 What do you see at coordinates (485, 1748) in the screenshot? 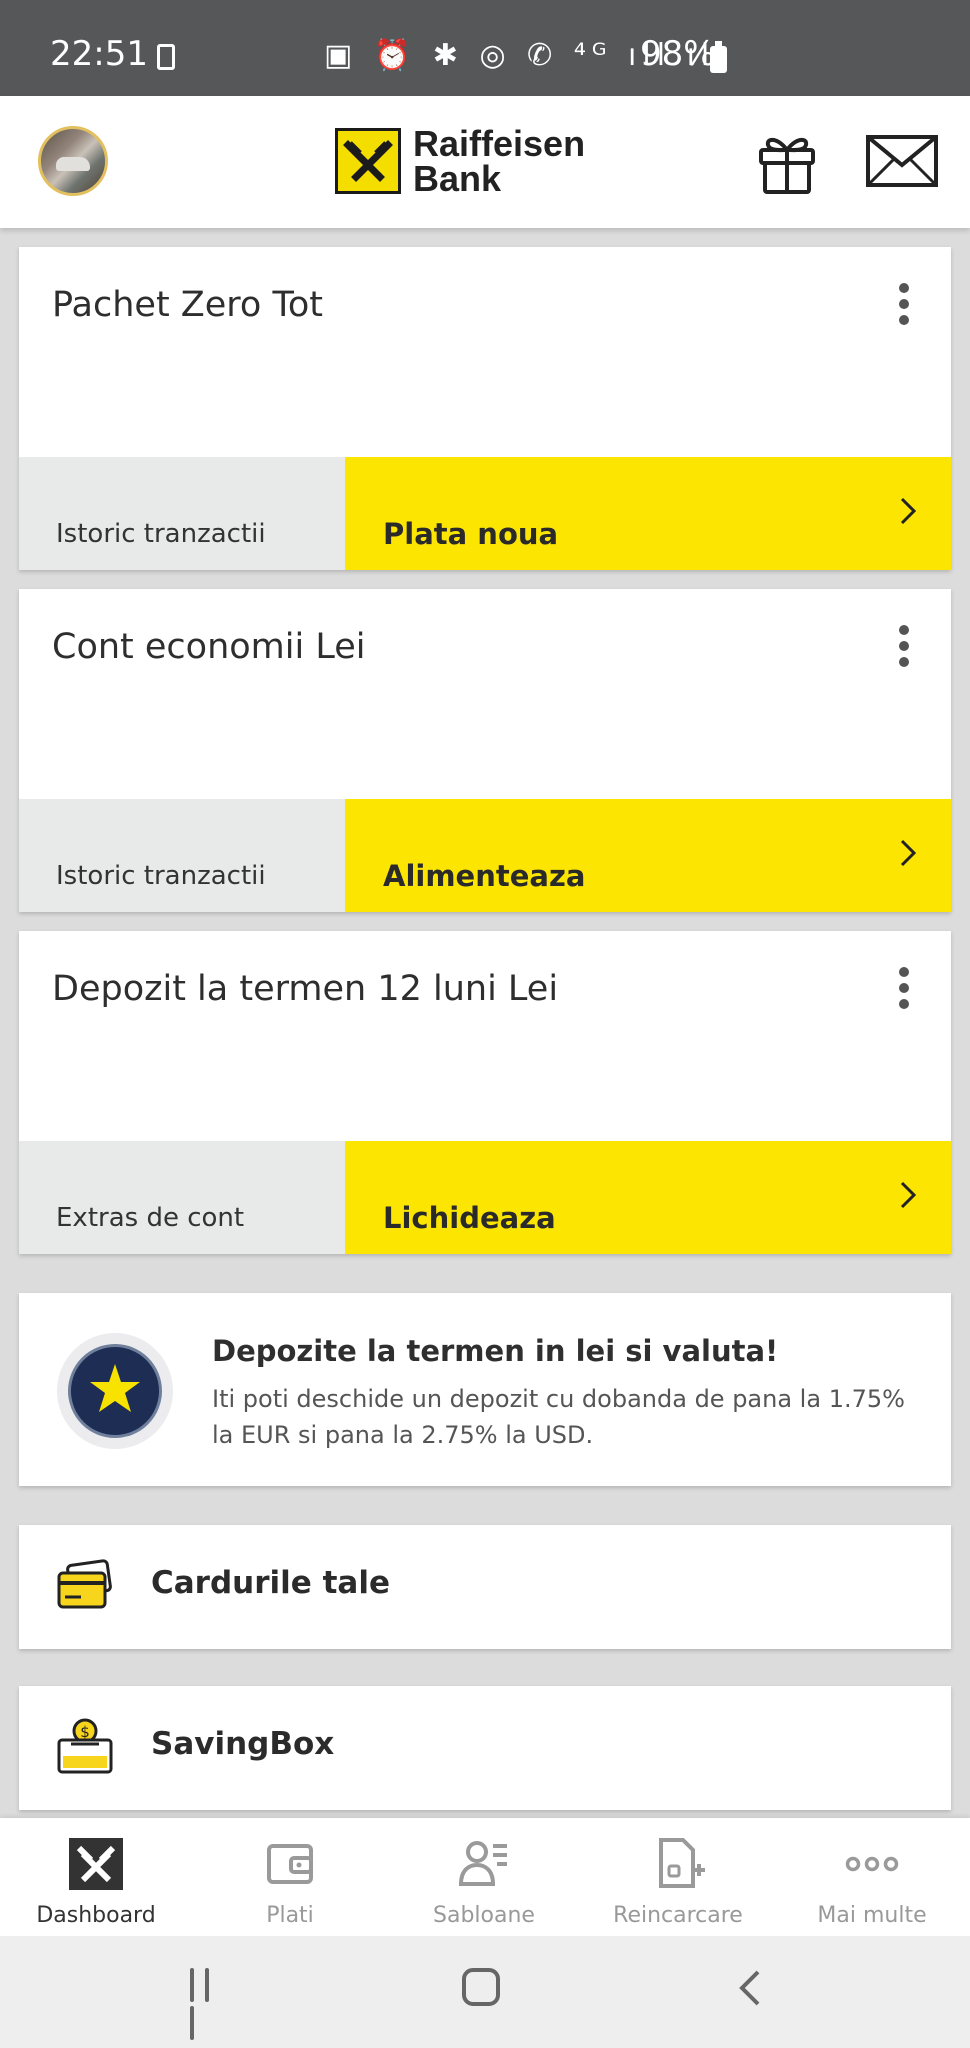
I see `savingbox-menu-item: $ SavingBox` at bounding box center [485, 1748].